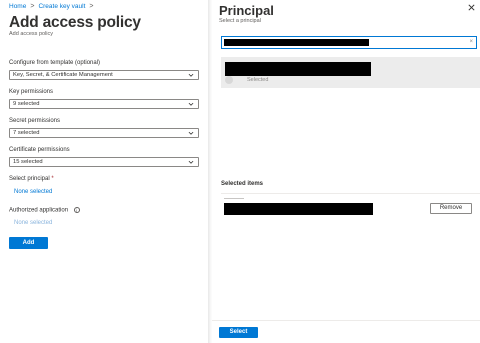 This screenshot has height=343, width=480. Describe the element at coordinates (471, 42) in the screenshot. I see `clear-search-icon: ×` at that location.